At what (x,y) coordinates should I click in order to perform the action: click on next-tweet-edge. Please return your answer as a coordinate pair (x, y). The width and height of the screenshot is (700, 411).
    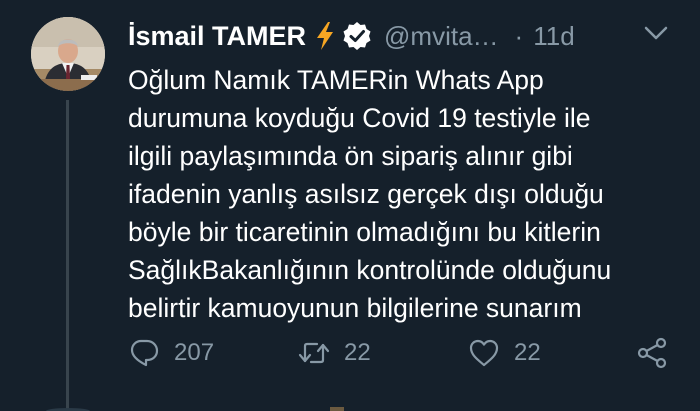
    Looking at the image, I should click on (195, 409).